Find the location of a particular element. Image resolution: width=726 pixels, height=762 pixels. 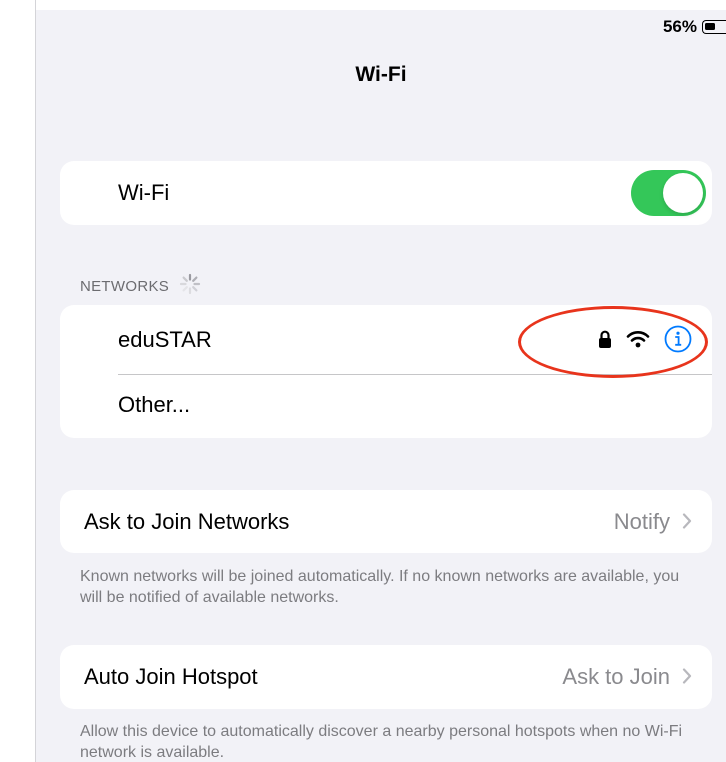

toggle-knob is located at coordinates (683, 193).